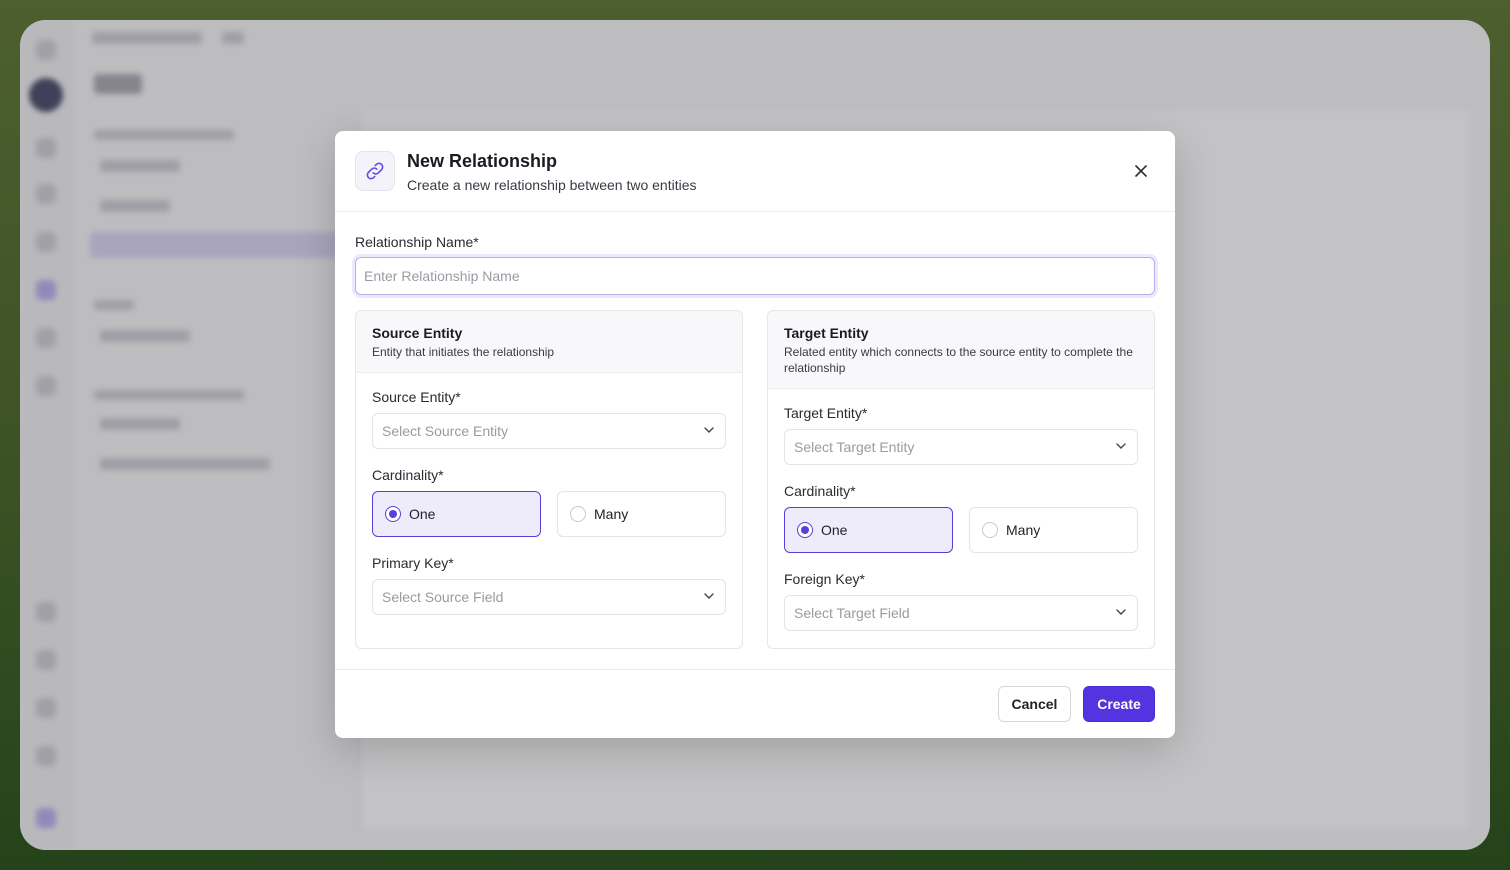 Image resolution: width=1510 pixels, height=870 pixels. I want to click on foreign-key-select: Select Target Field, so click(961, 613).